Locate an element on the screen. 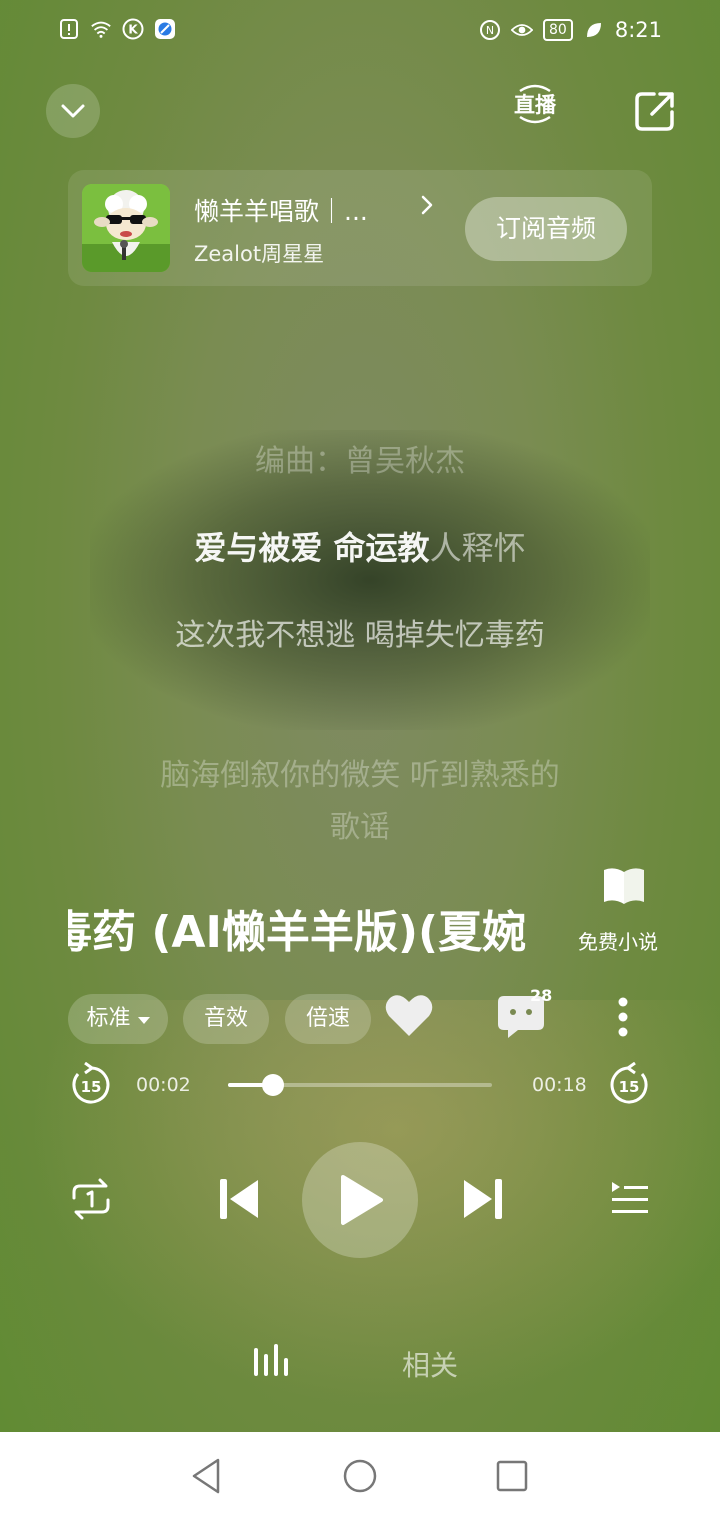  forward-15-button: 15 is located at coordinates (629, 1084).